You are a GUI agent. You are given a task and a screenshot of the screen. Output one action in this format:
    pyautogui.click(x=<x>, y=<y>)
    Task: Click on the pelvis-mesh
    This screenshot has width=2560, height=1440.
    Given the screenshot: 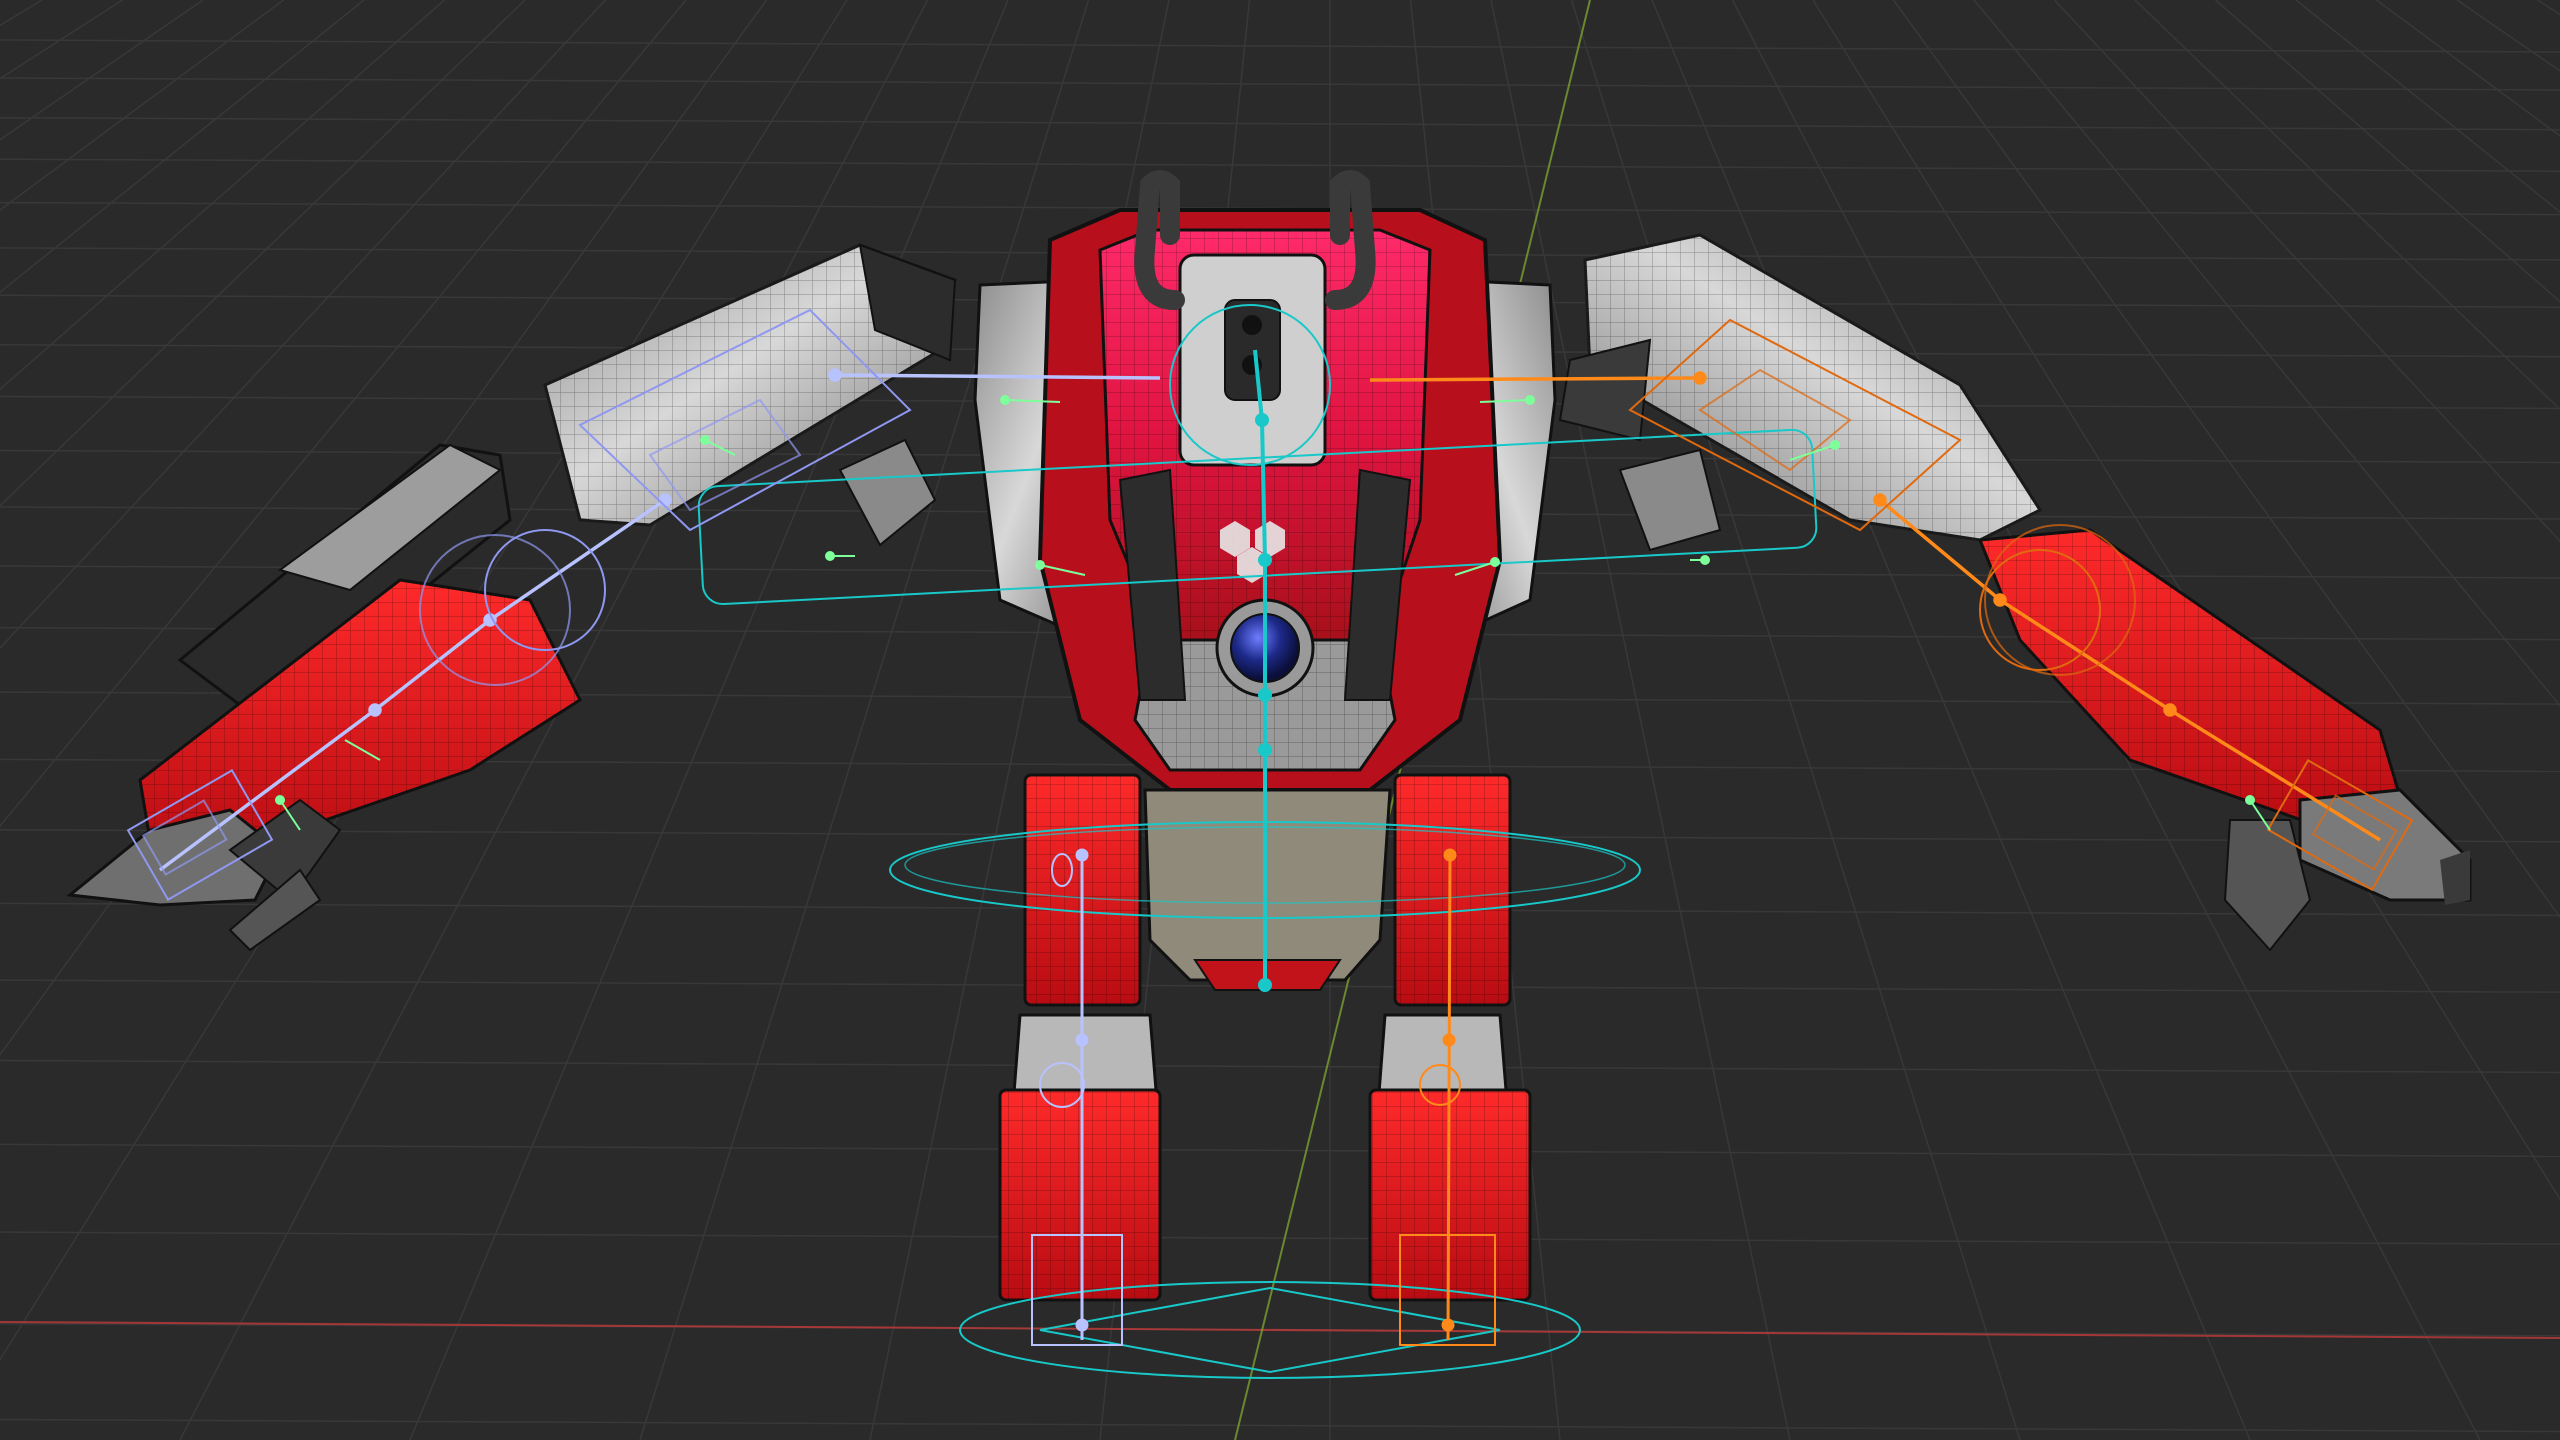 What is the action you would take?
    pyautogui.click(x=1267, y=885)
    